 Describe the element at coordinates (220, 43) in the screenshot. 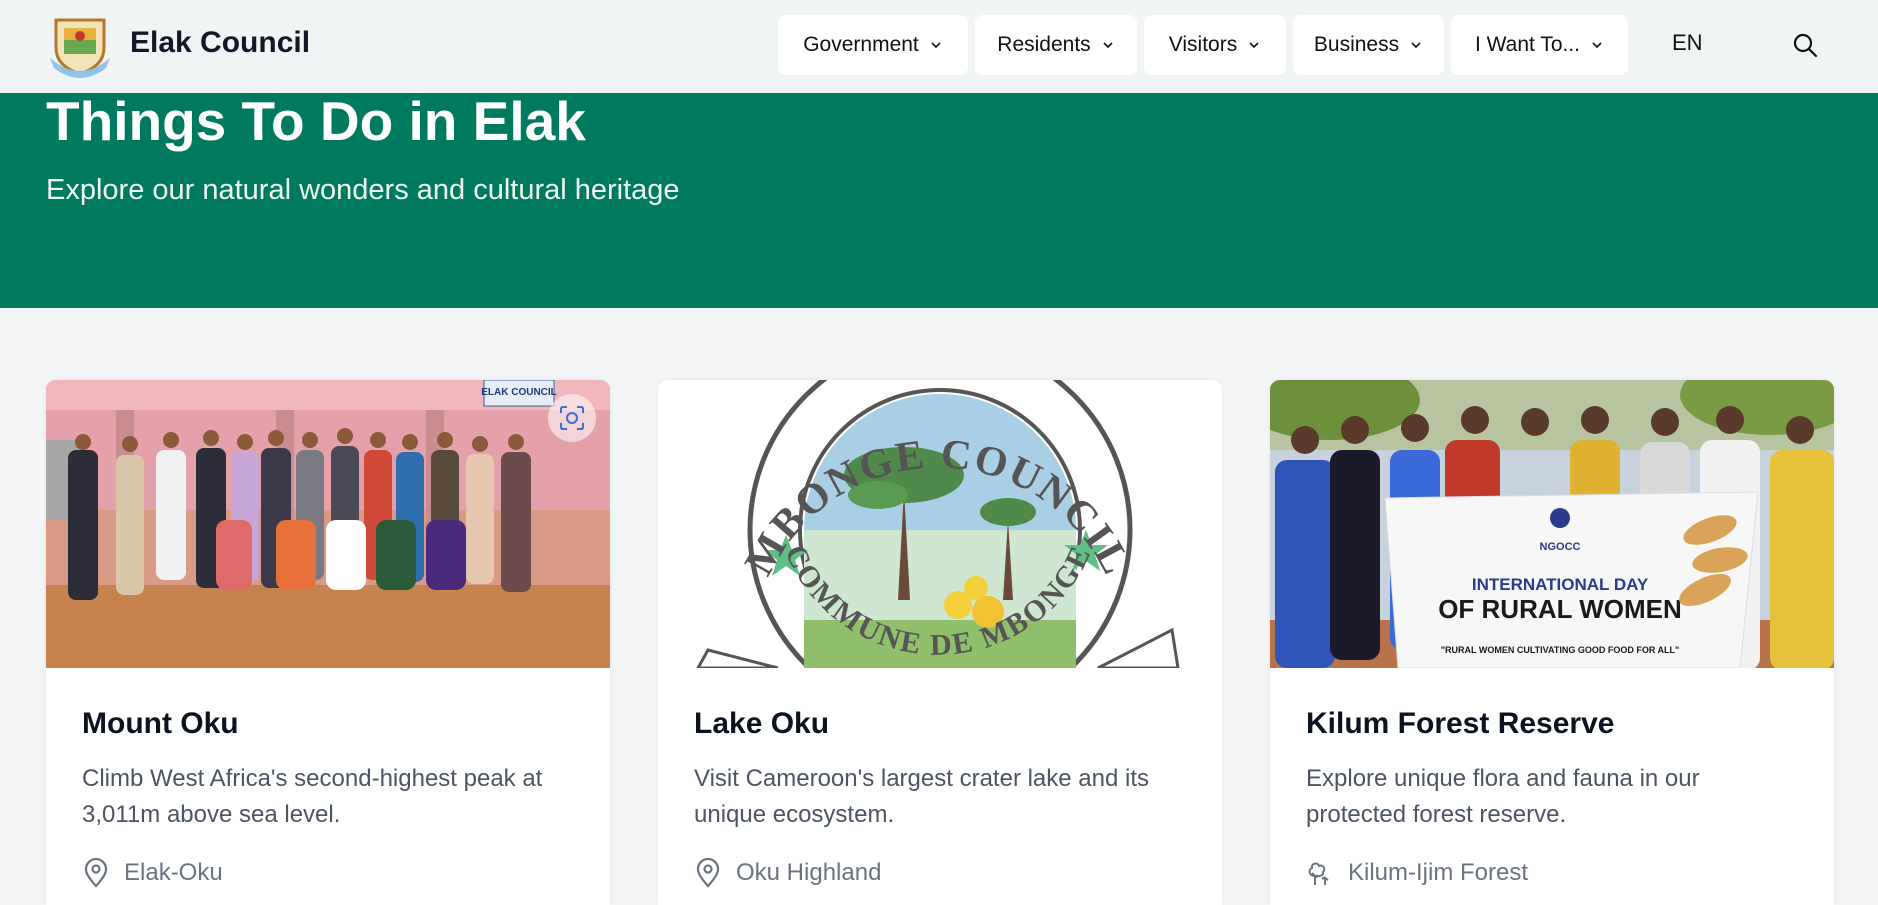

I see `brand-name: Elak Council` at that location.